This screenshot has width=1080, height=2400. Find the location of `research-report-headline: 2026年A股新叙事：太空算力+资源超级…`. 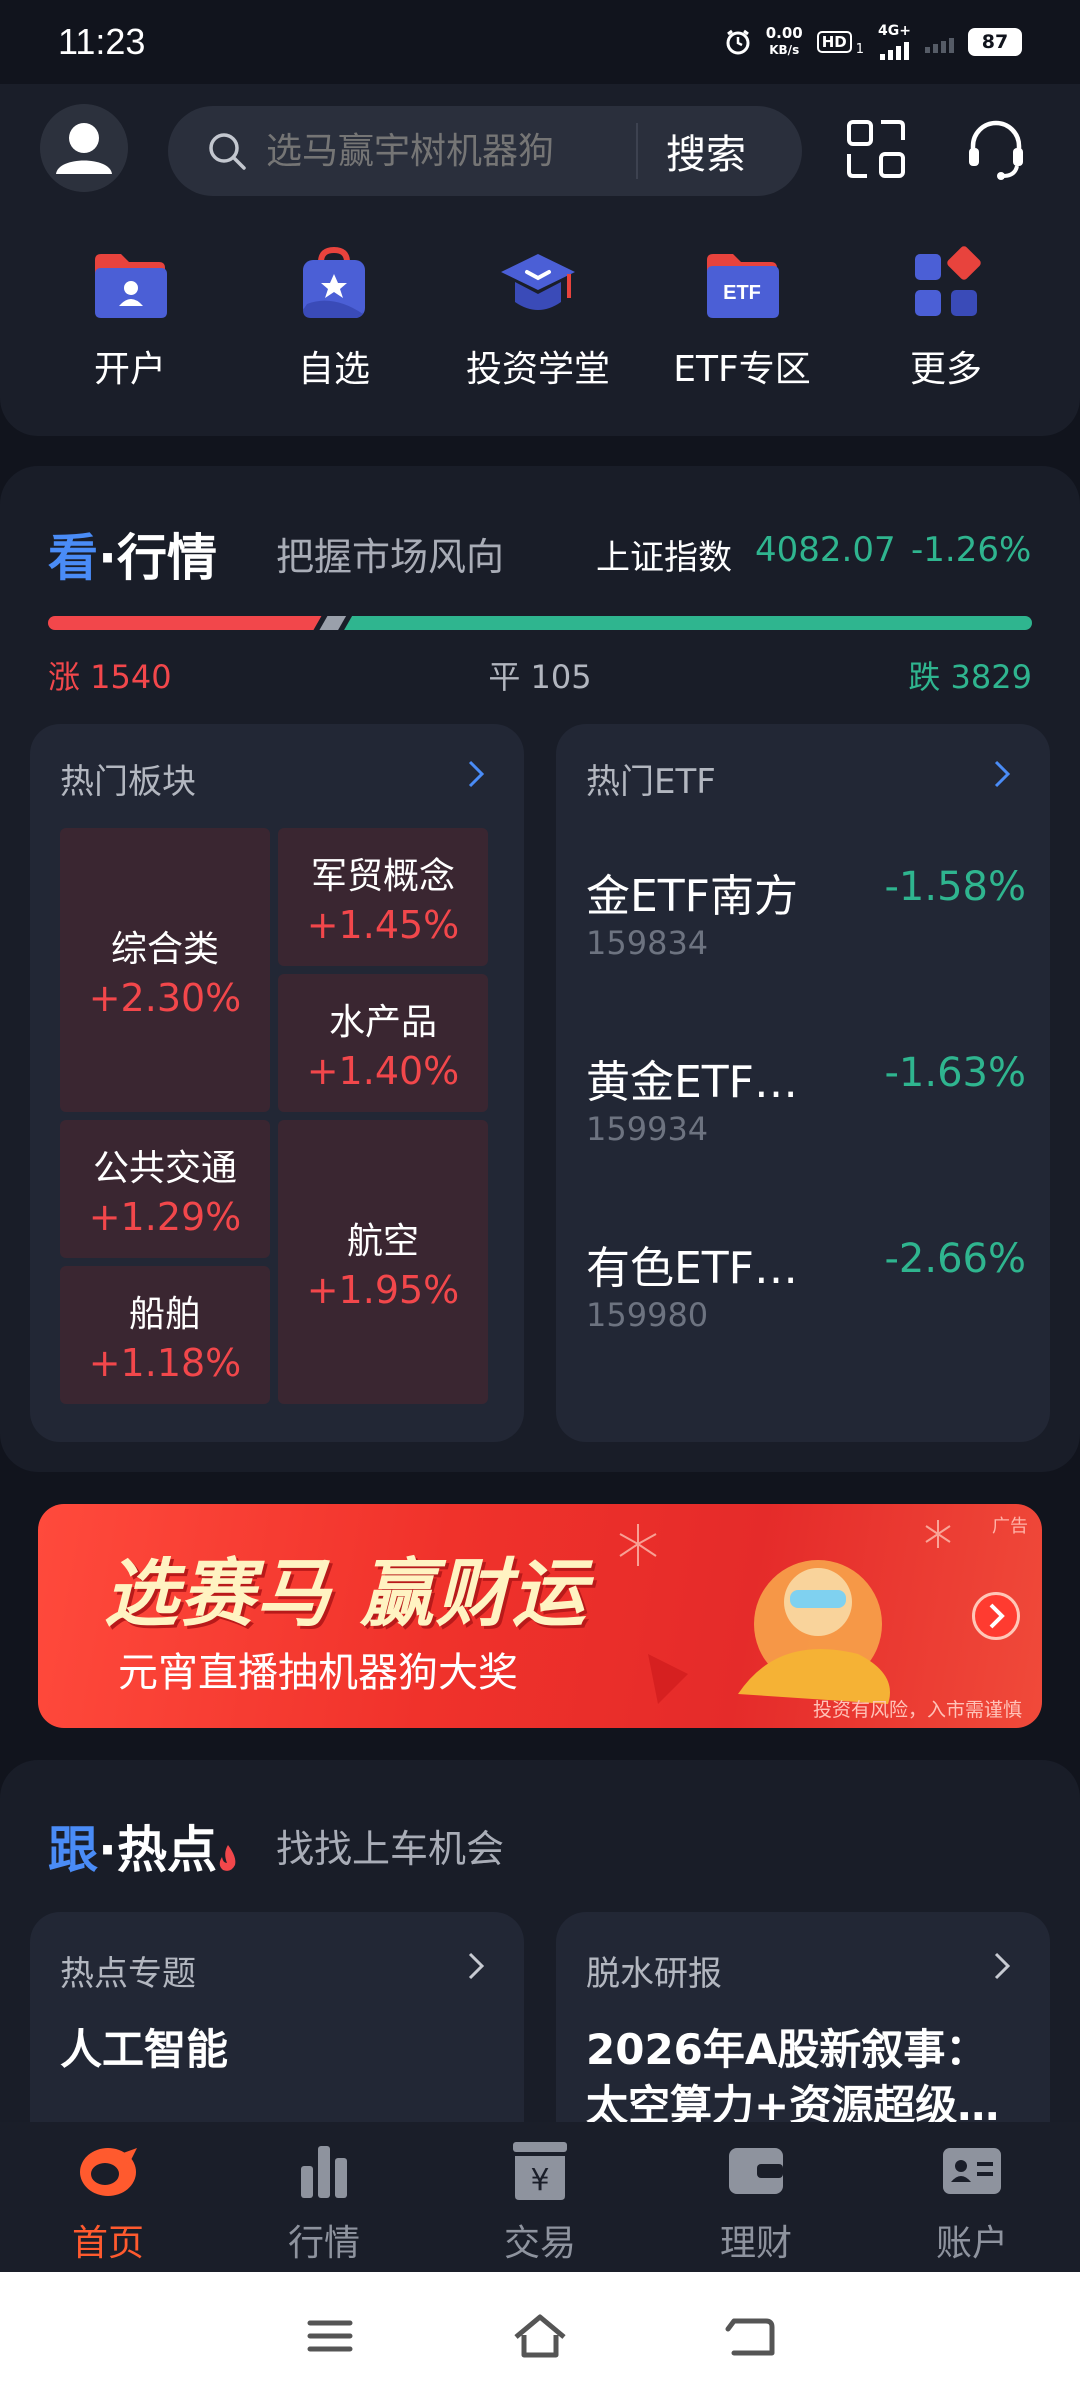

research-report-headline: 2026年A股新叙事：太空算力+资源超级… is located at coordinates (806, 2078).